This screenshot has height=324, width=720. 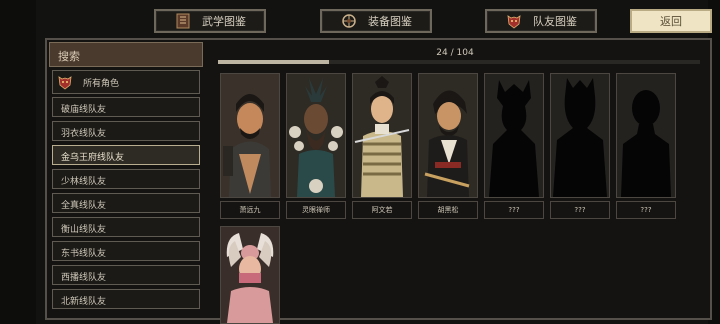 What do you see at coordinates (224, 21) in the screenshot?
I see `tab-label: 武学图鉴` at bounding box center [224, 21].